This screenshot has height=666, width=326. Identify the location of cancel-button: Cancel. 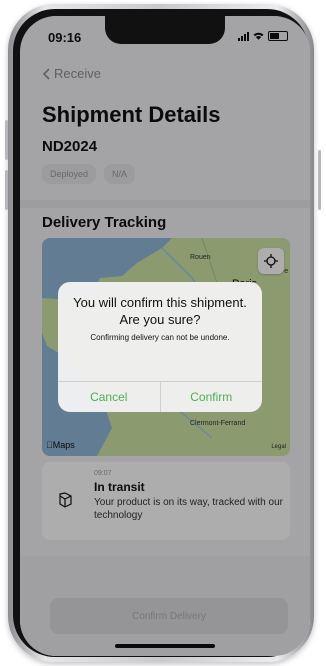
(109, 397).